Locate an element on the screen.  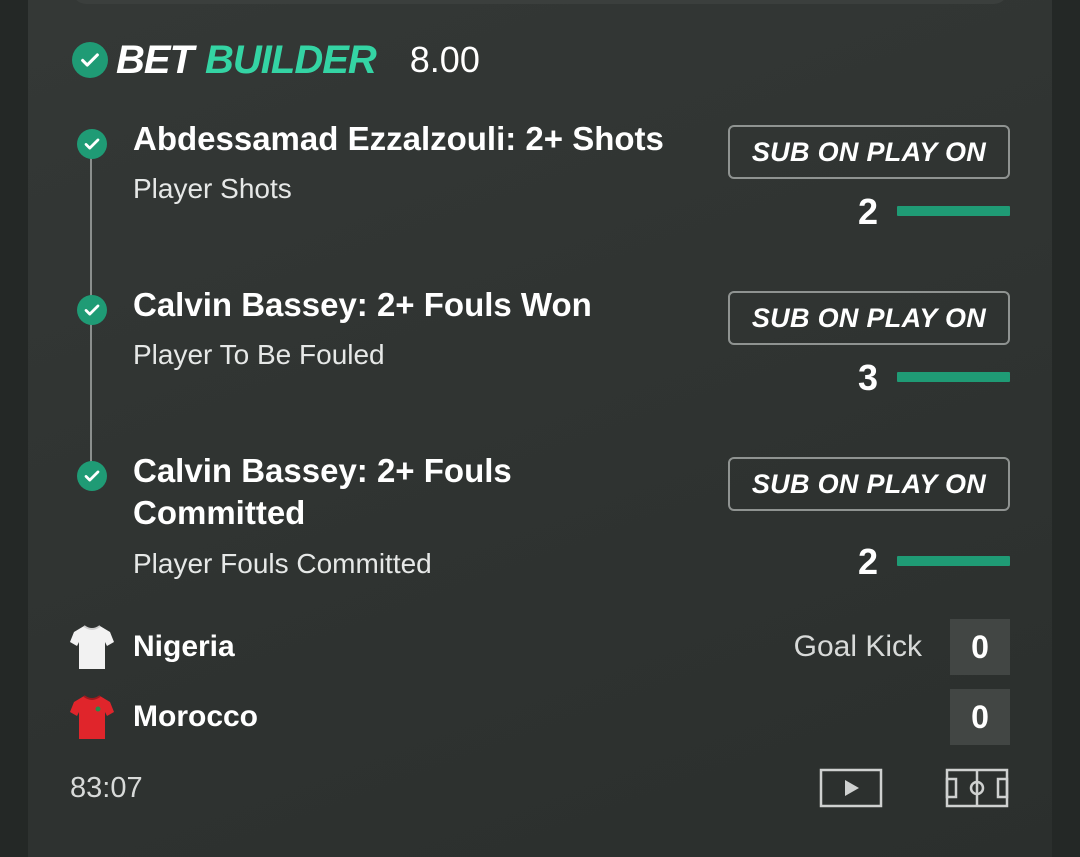
home-score: 0 is located at coordinates (980, 647).